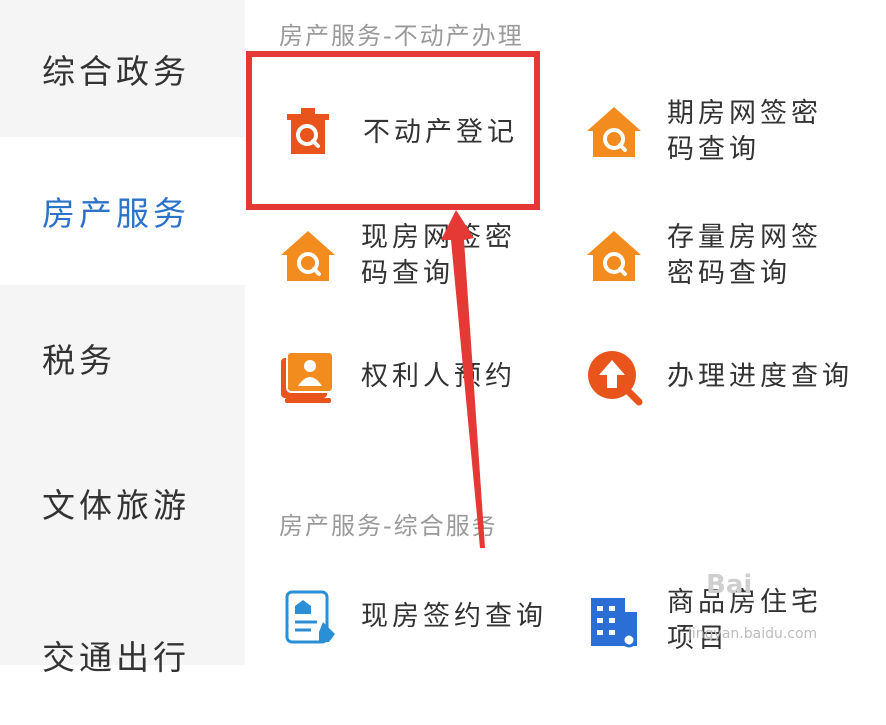 This screenshot has width=886, height=725. I want to click on watermark-text: jingyan.baidu.com, so click(753, 634).